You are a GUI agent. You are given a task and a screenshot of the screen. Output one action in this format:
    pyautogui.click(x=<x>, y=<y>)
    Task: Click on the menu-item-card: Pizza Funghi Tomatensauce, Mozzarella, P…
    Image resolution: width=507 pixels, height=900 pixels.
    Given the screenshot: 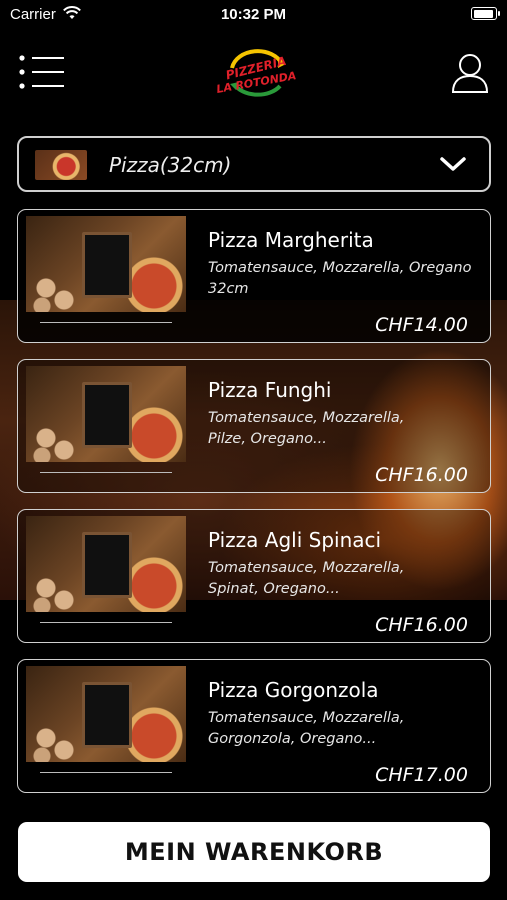 What is the action you would take?
    pyautogui.click(x=254, y=426)
    